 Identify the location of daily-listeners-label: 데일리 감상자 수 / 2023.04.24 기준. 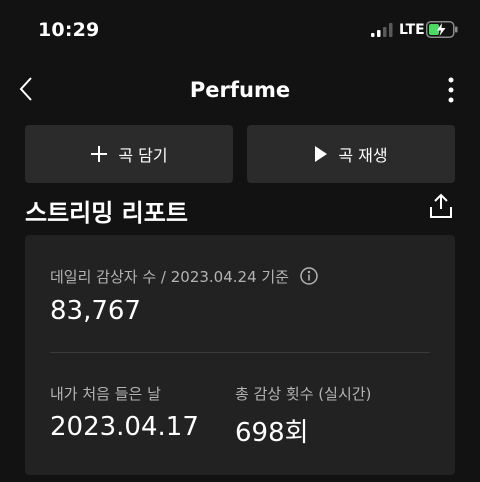
(169, 277).